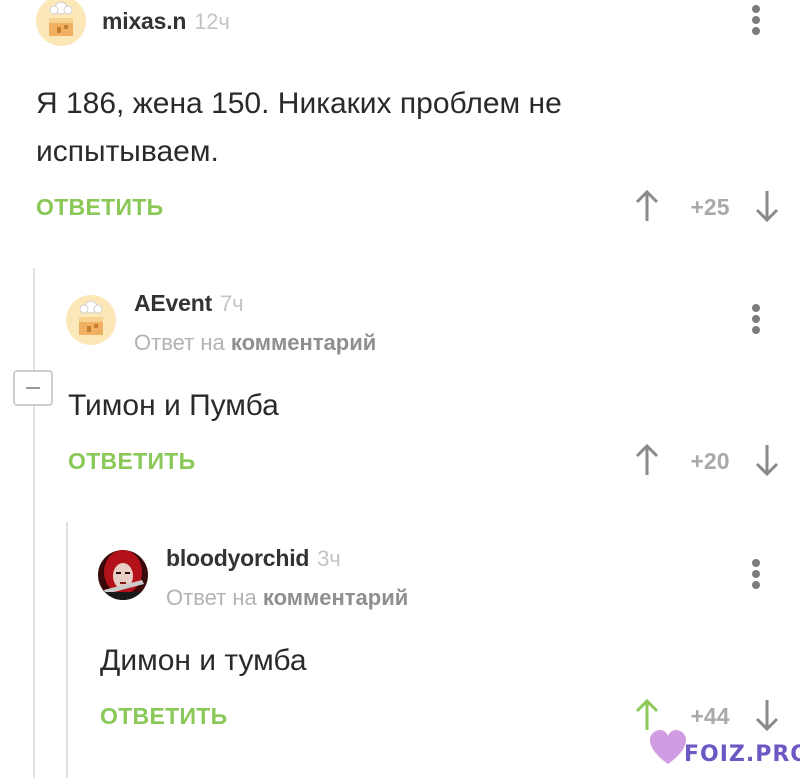 The height and width of the screenshot is (778, 800). What do you see at coordinates (203, 660) in the screenshot?
I see `comment-body: Димон и тумба` at bounding box center [203, 660].